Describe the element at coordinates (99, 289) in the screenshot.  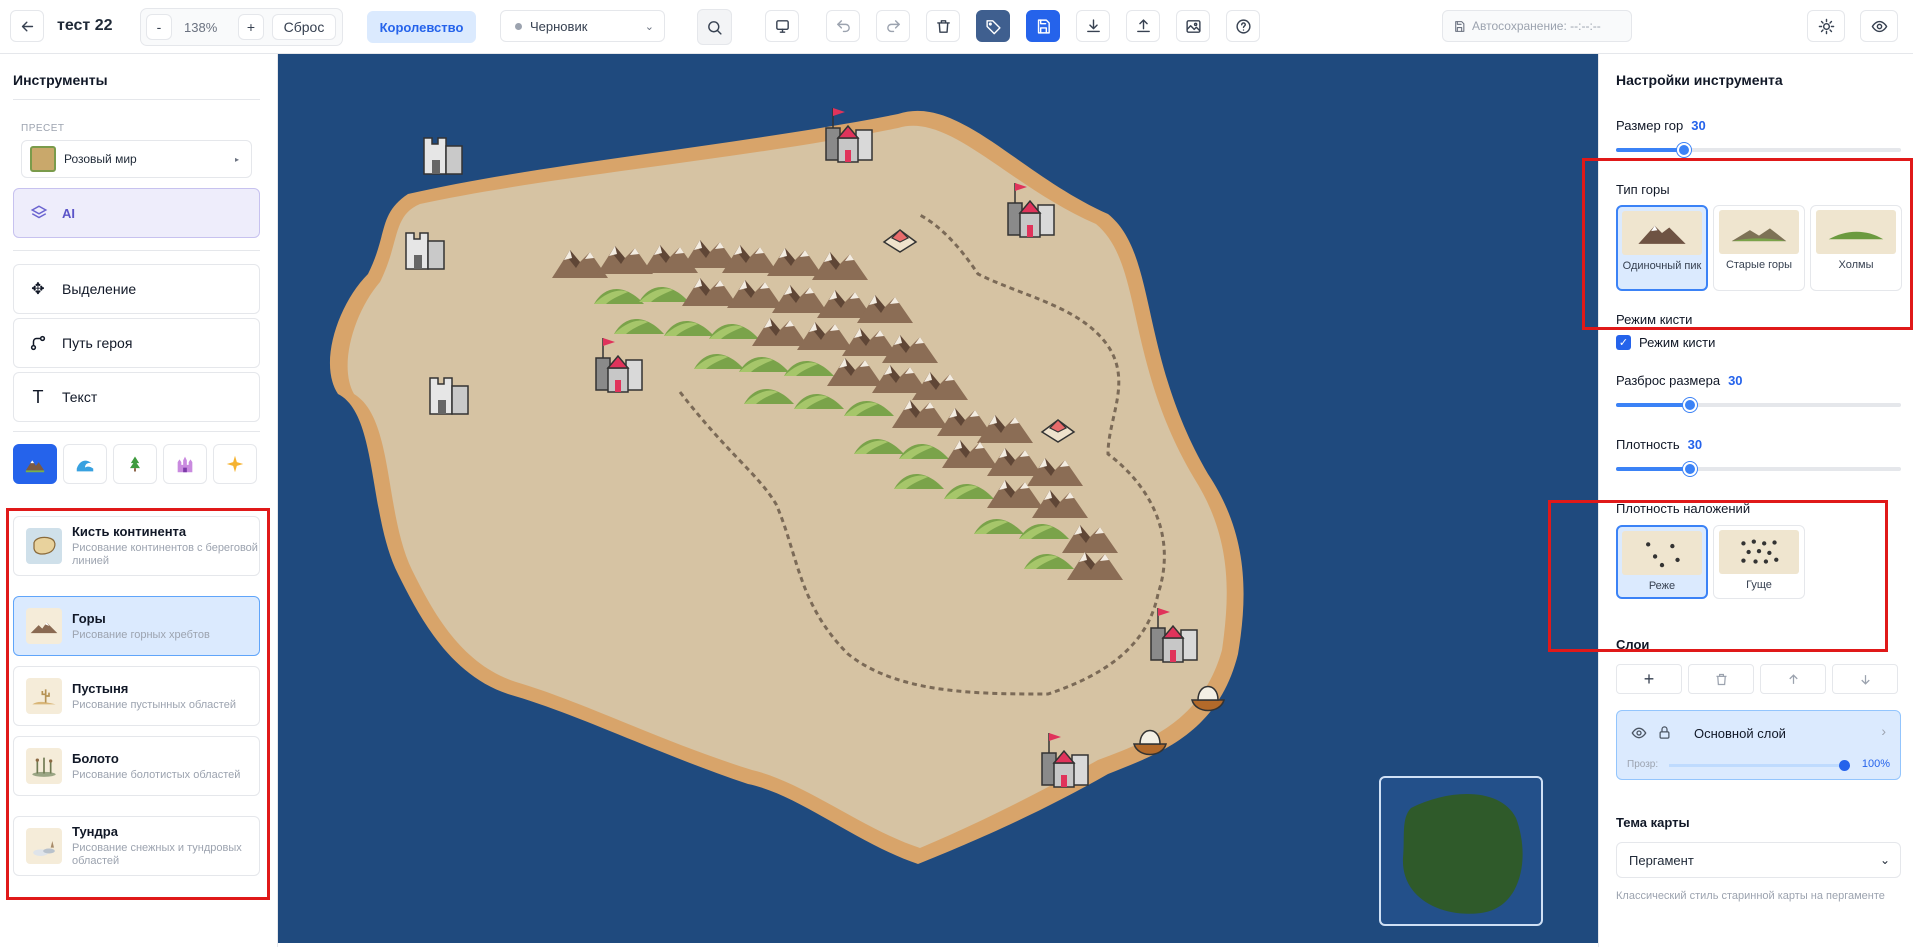
I see `tool-label: Выделение` at that location.